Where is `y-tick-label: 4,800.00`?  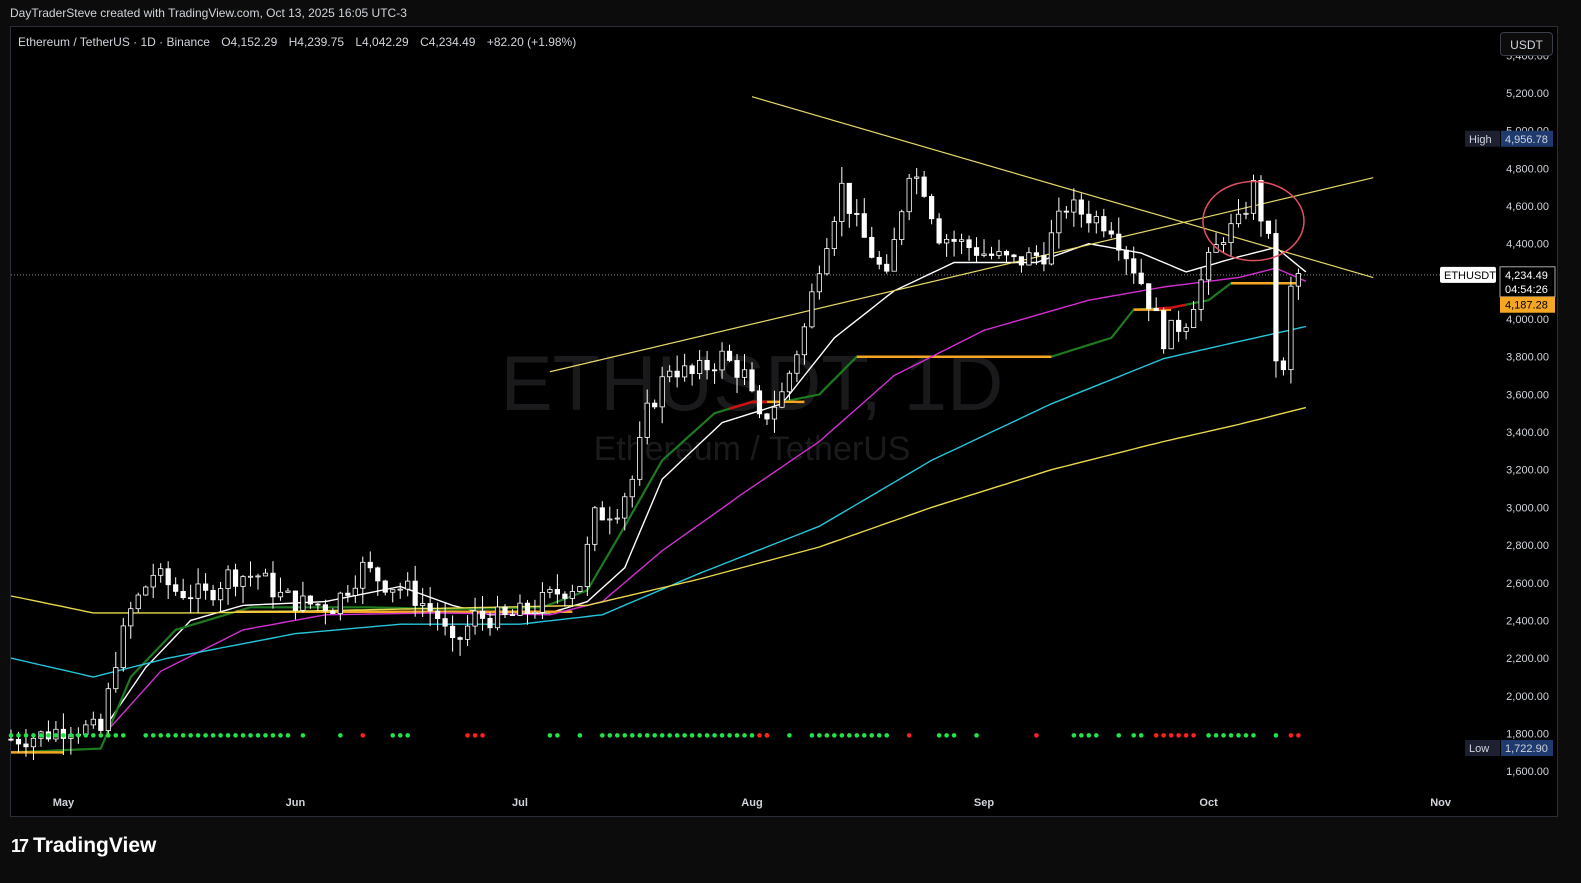
y-tick-label: 4,800.00 is located at coordinates (1527, 169).